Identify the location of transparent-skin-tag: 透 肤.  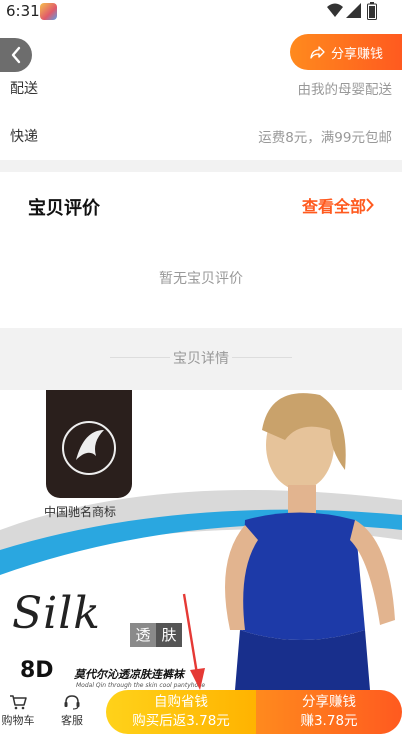
(156, 635).